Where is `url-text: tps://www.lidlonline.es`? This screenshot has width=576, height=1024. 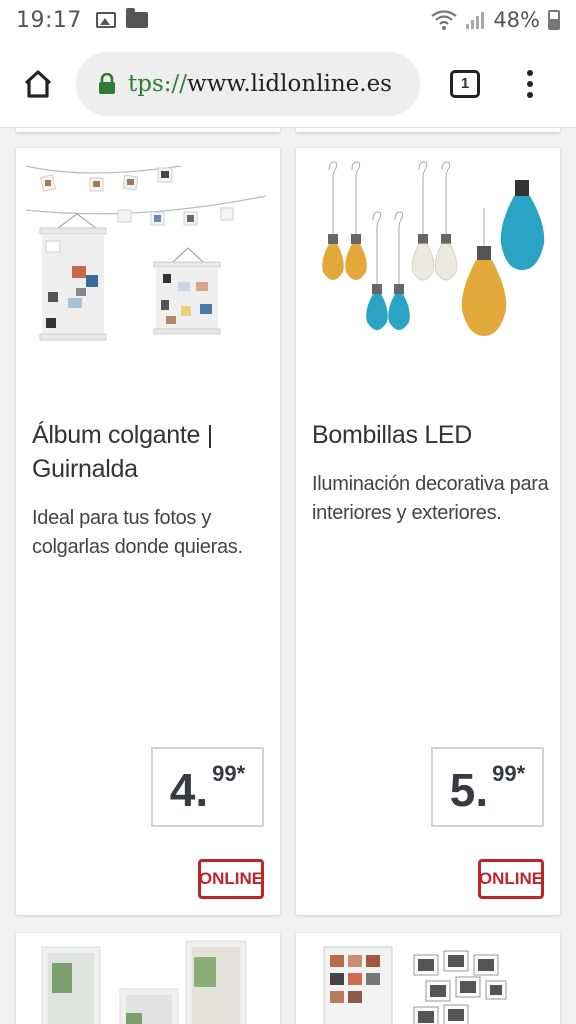
url-text: tps://www.lidlonline.es is located at coordinates (260, 84).